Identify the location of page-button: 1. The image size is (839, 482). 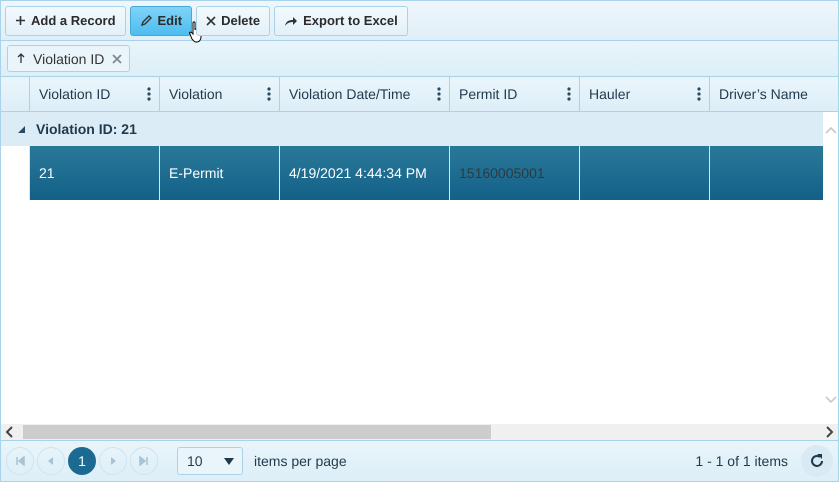
(82, 461).